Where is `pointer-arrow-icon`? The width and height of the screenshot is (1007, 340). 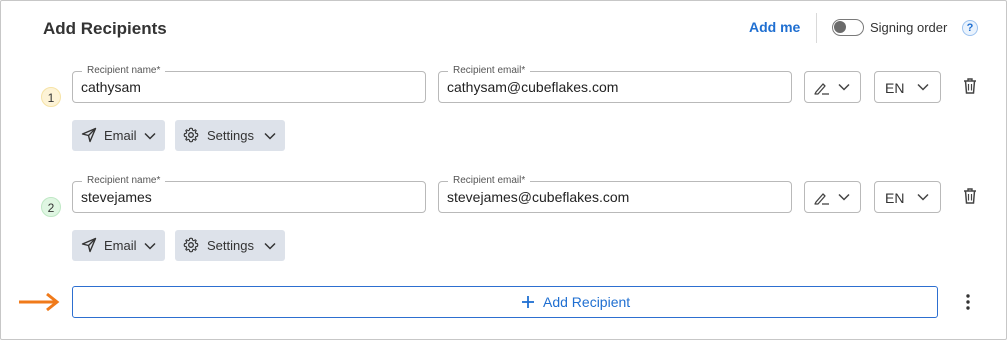
pointer-arrow-icon is located at coordinates (39, 302).